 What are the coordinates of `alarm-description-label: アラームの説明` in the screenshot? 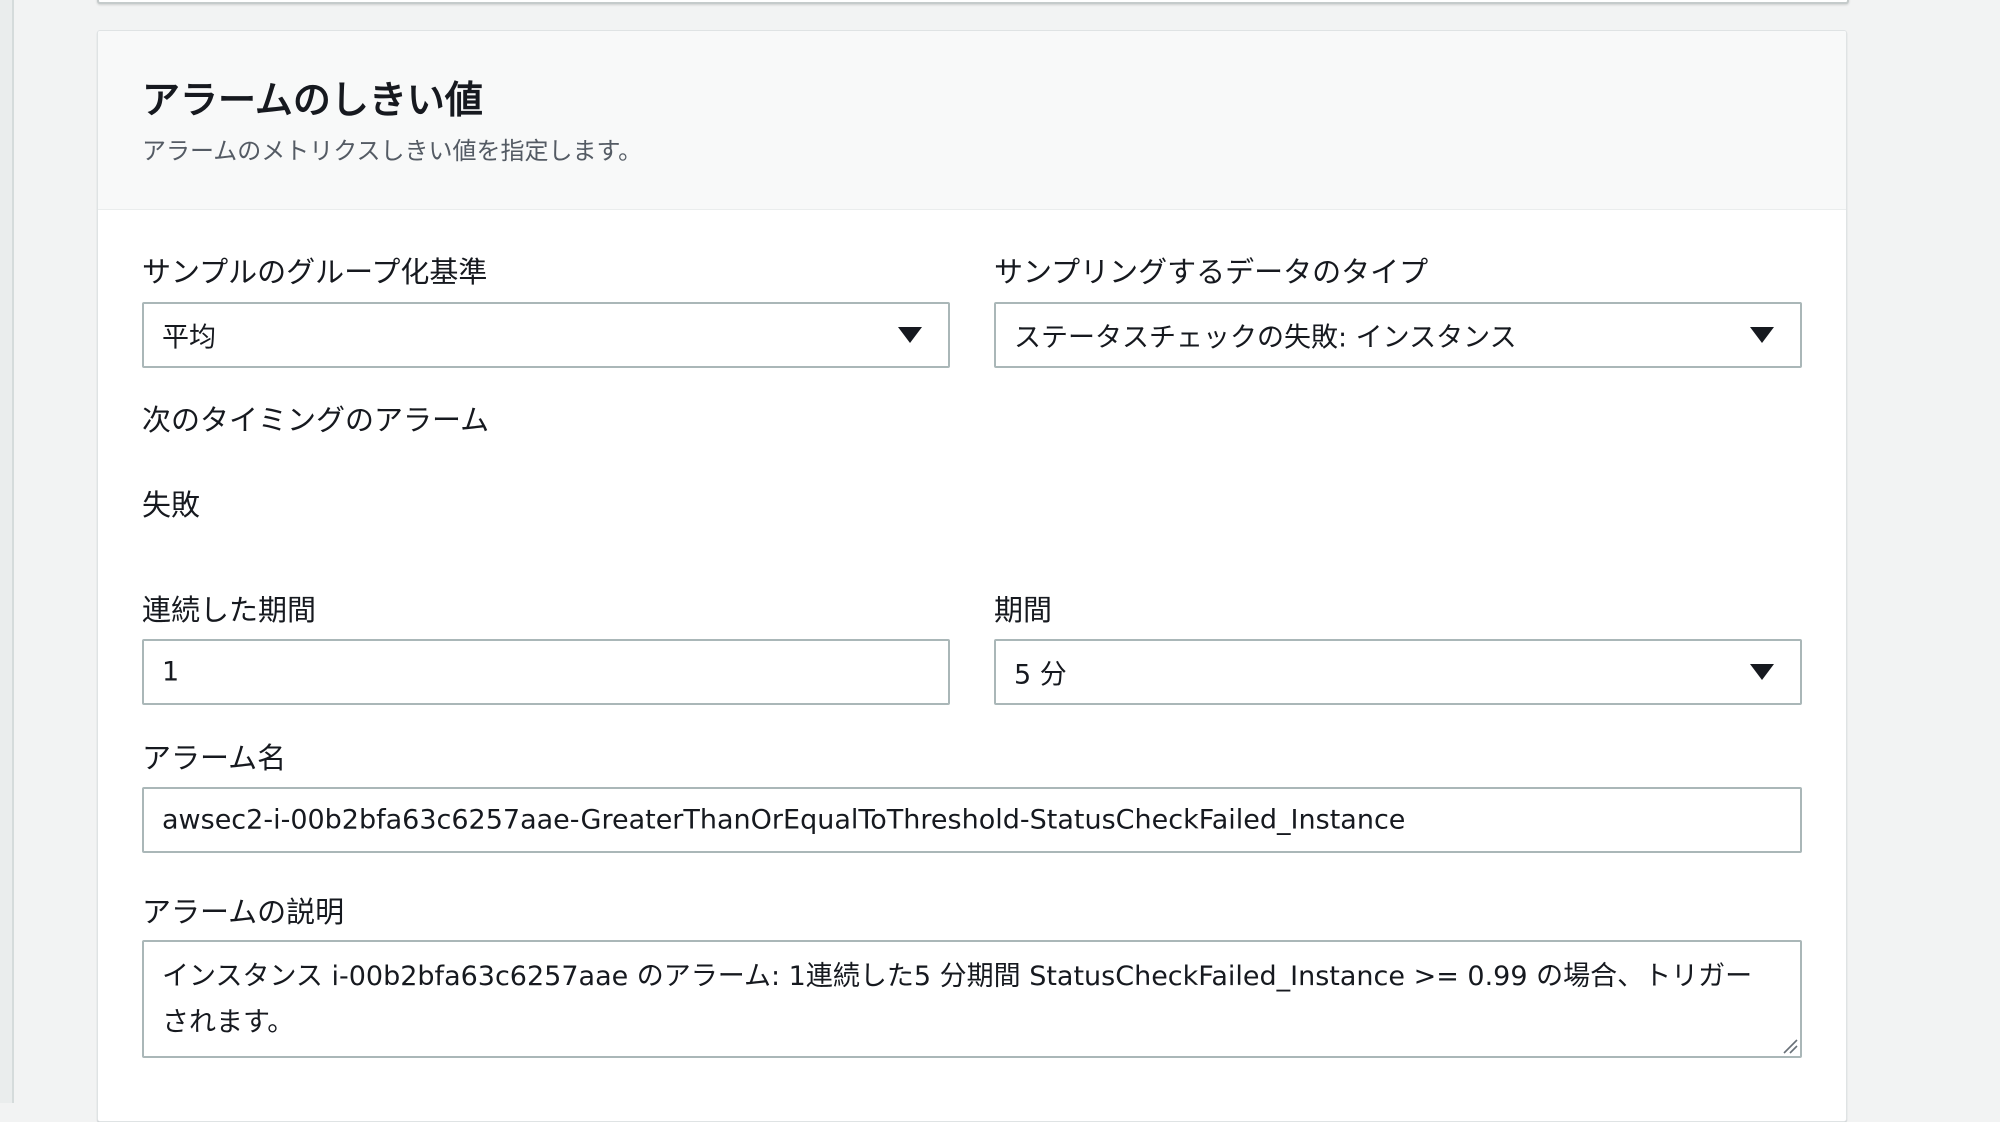 It's located at (243, 912).